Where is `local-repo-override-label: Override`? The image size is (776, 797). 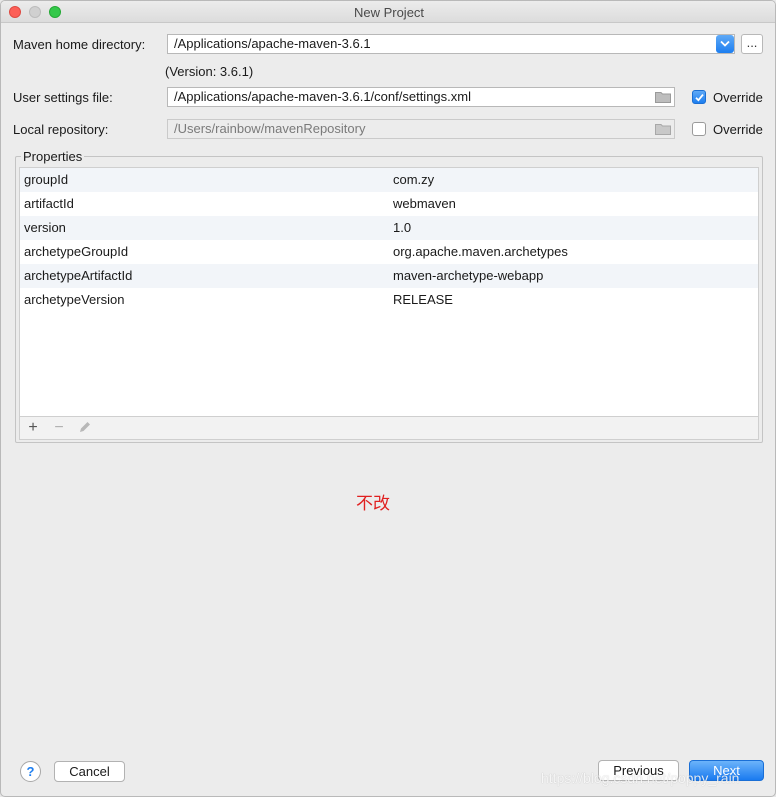 local-repo-override-label: Override is located at coordinates (738, 129).